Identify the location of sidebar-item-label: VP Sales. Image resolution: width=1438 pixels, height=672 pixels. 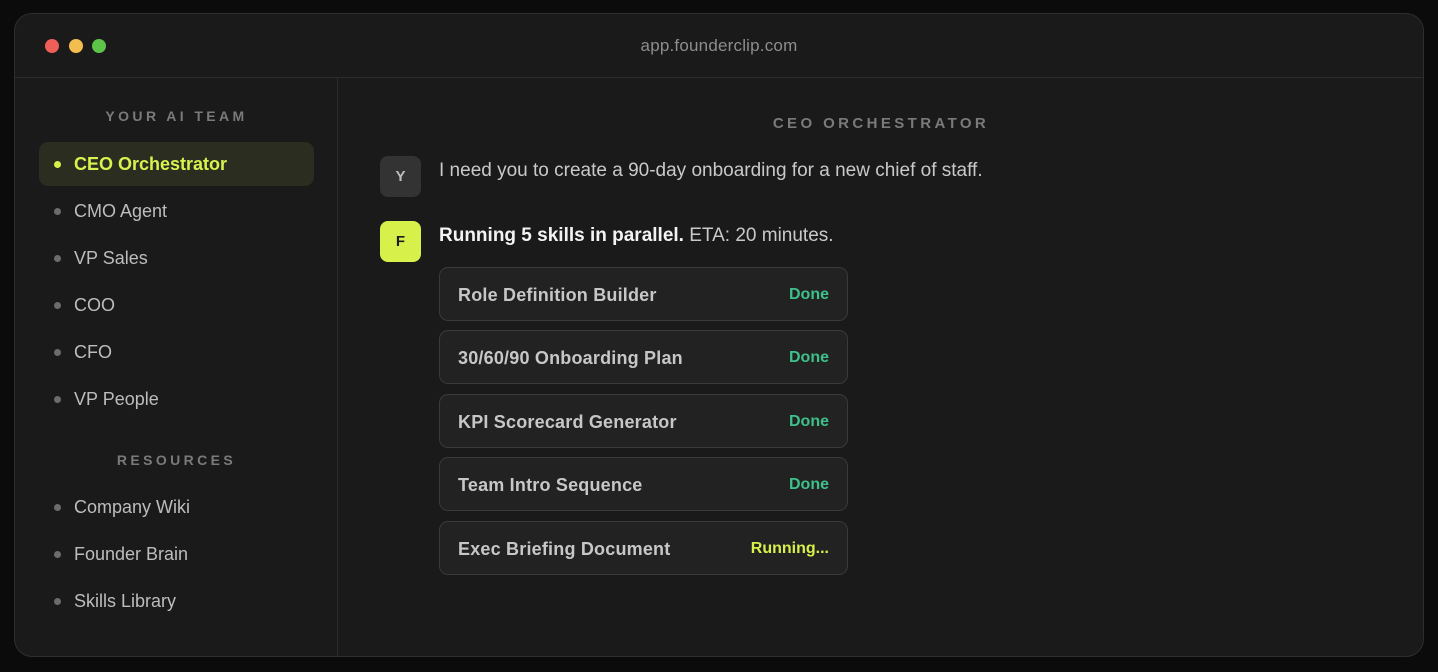
(111, 258).